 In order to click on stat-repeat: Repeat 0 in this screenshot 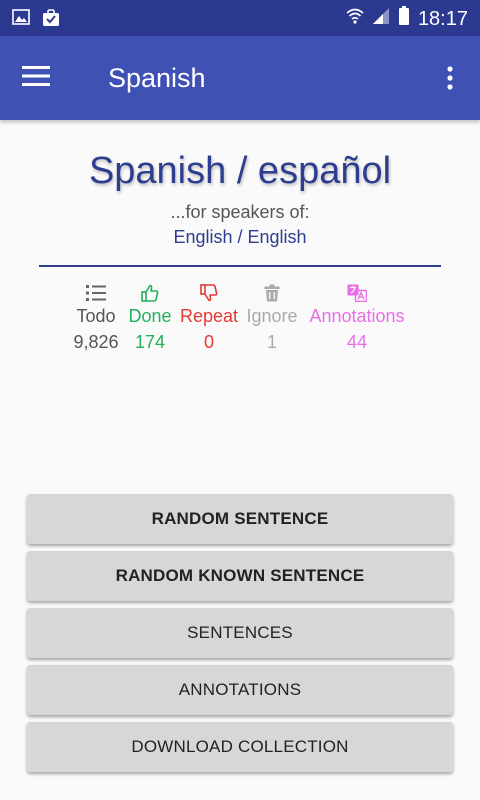, I will do `click(209, 317)`.